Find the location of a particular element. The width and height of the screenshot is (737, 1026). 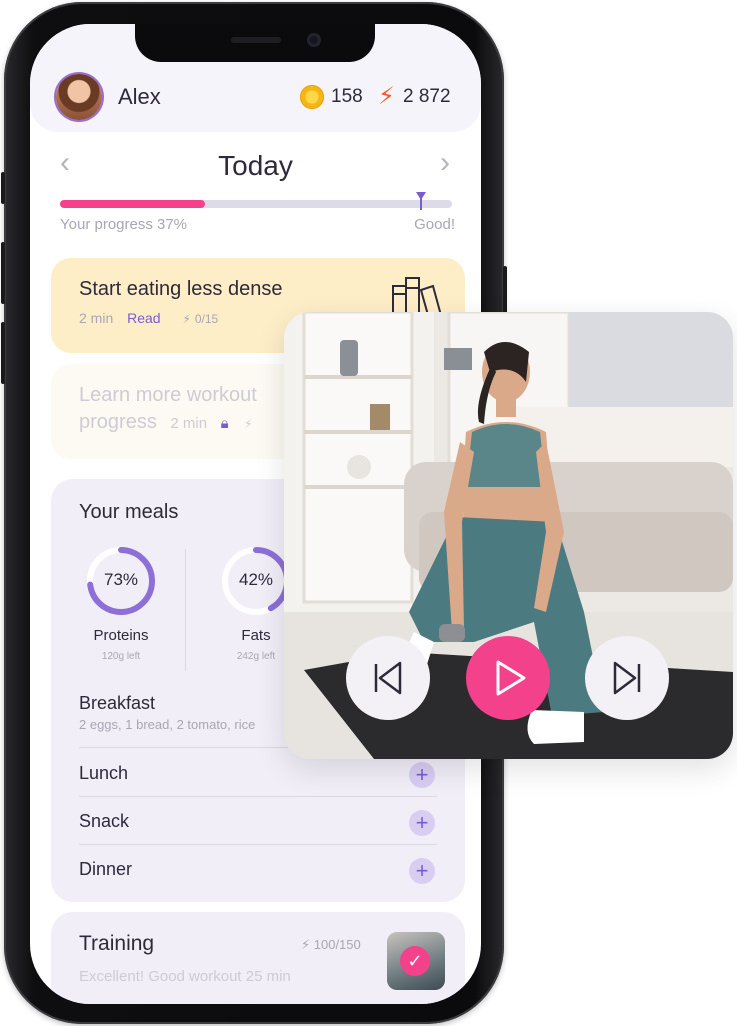

previous-button is located at coordinates (388, 678).